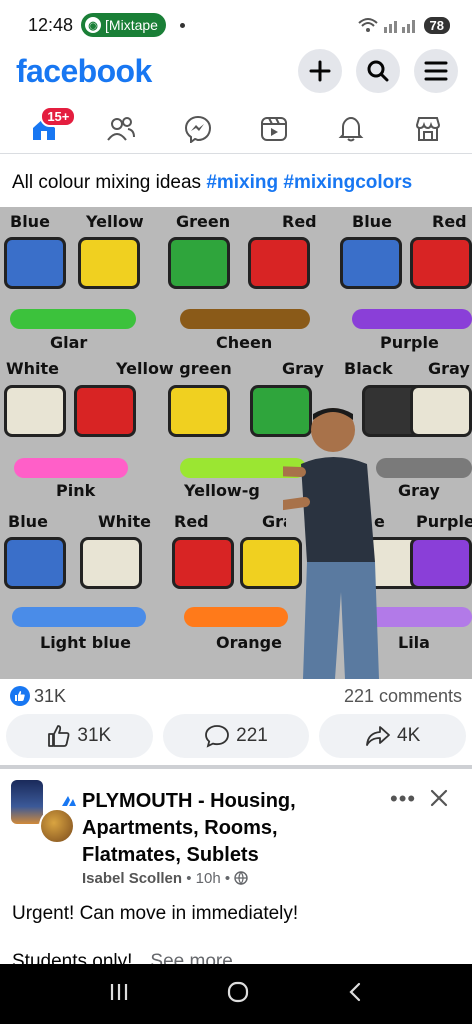 Image resolution: width=472 pixels, height=1024 pixels. I want to click on notification-dot, so click(182, 25).